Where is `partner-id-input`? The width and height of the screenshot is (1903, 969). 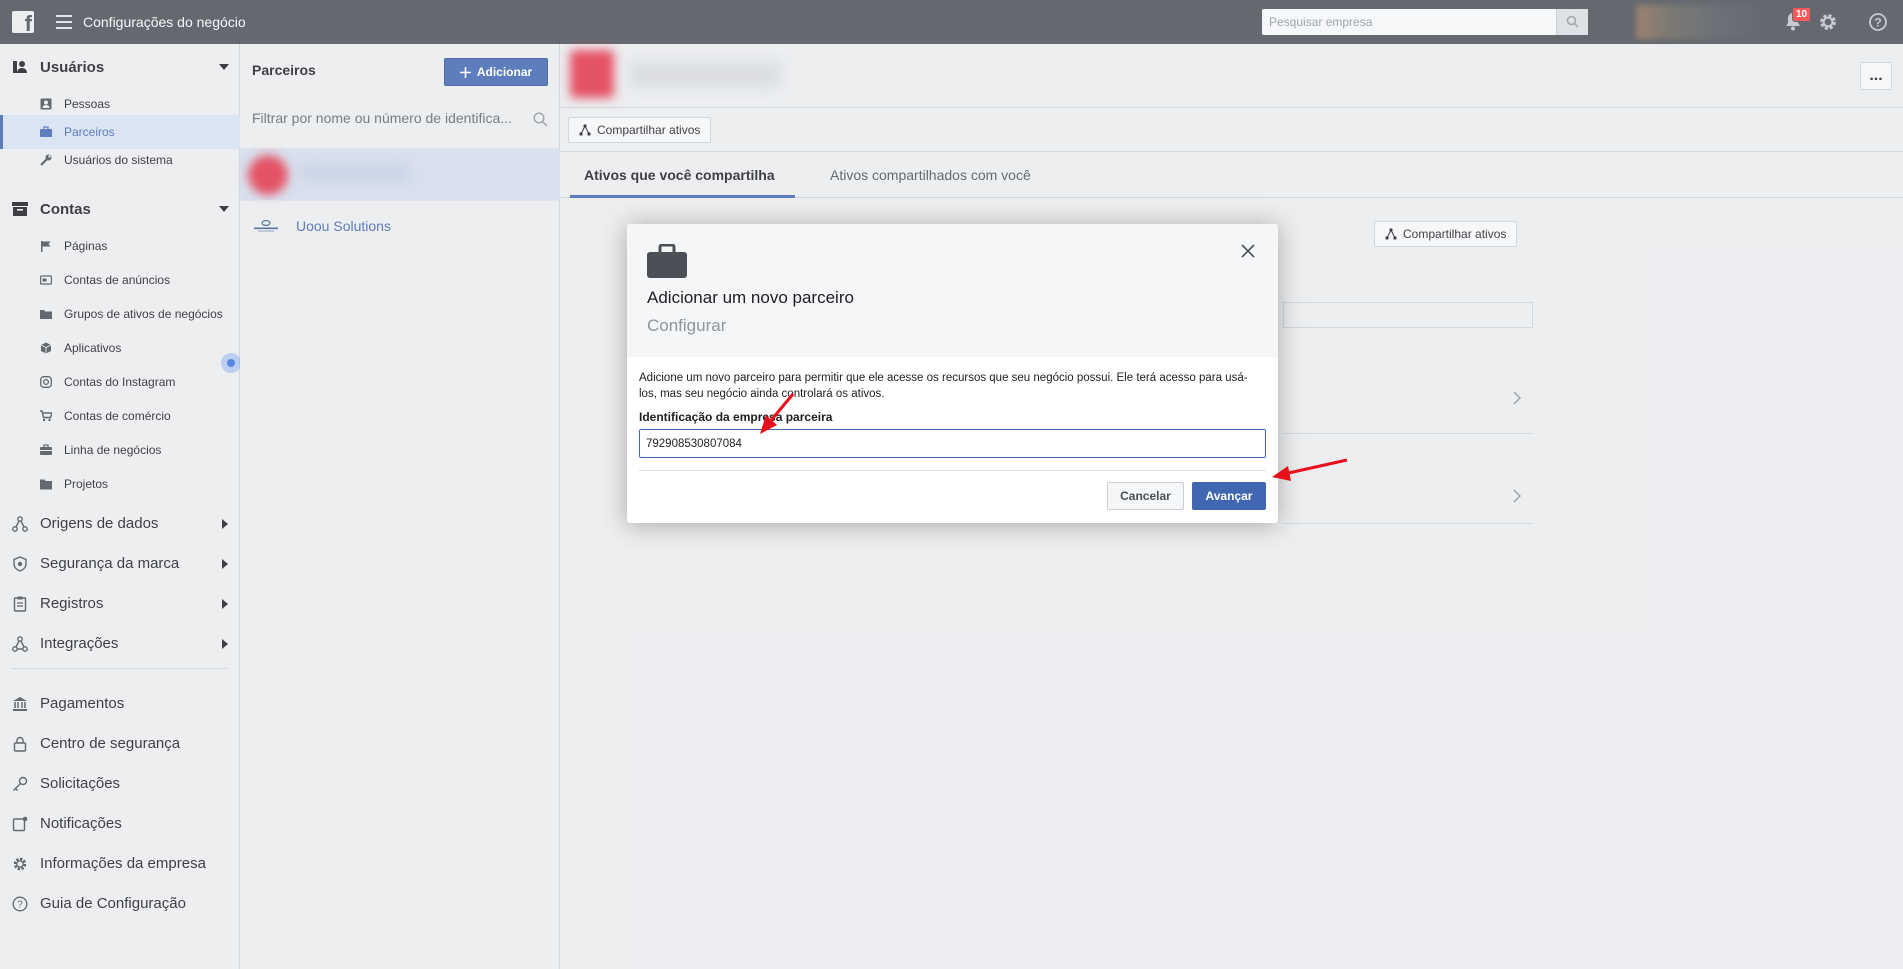
partner-id-input is located at coordinates (952, 443).